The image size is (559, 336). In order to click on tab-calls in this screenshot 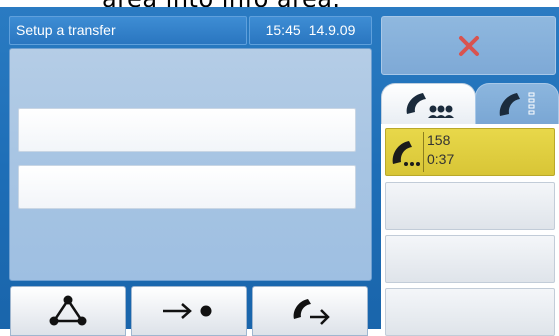, I will do `click(517, 104)`.